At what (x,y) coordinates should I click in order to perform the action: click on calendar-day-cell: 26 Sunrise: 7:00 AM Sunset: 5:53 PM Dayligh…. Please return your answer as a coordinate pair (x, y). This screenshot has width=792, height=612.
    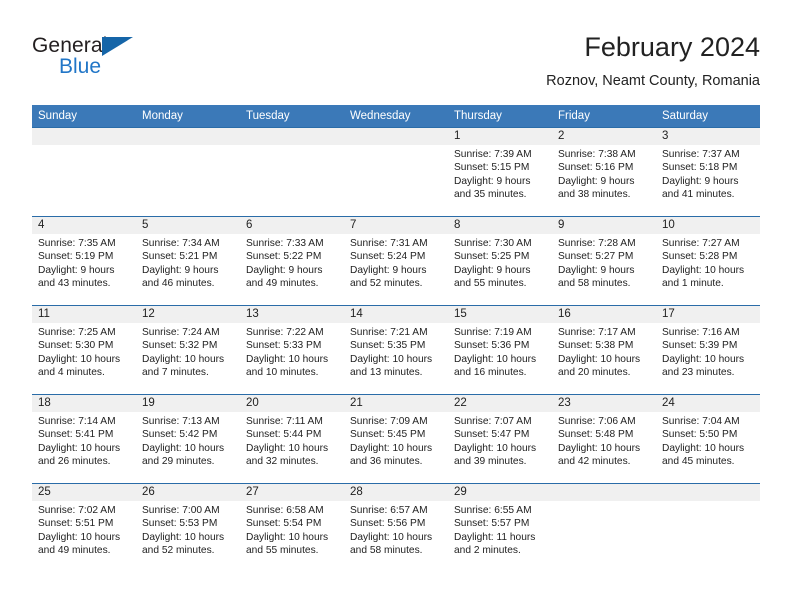
    Looking at the image, I should click on (188, 527).